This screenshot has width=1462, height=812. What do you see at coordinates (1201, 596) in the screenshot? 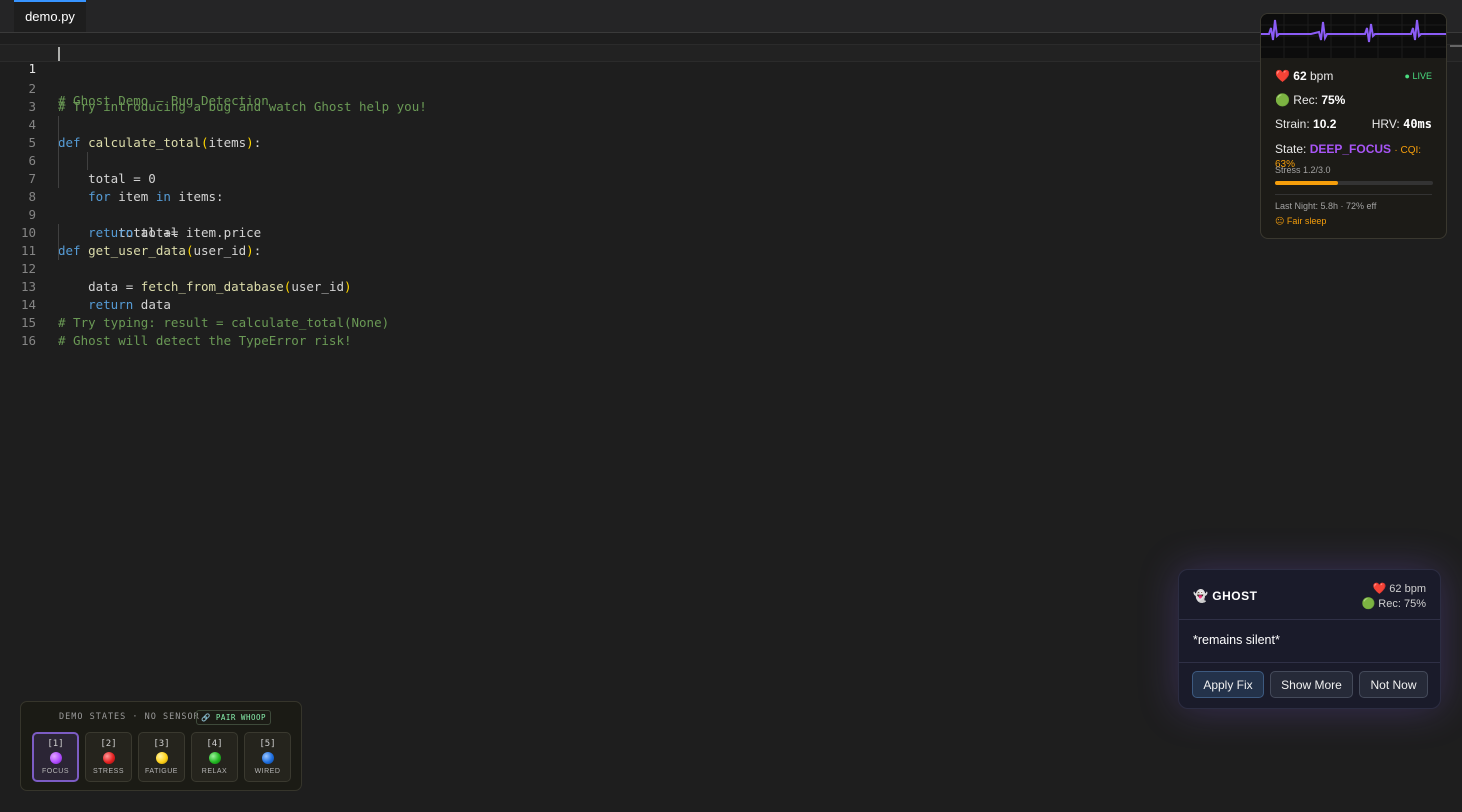
I see `ghost-icon: 👻` at bounding box center [1201, 596].